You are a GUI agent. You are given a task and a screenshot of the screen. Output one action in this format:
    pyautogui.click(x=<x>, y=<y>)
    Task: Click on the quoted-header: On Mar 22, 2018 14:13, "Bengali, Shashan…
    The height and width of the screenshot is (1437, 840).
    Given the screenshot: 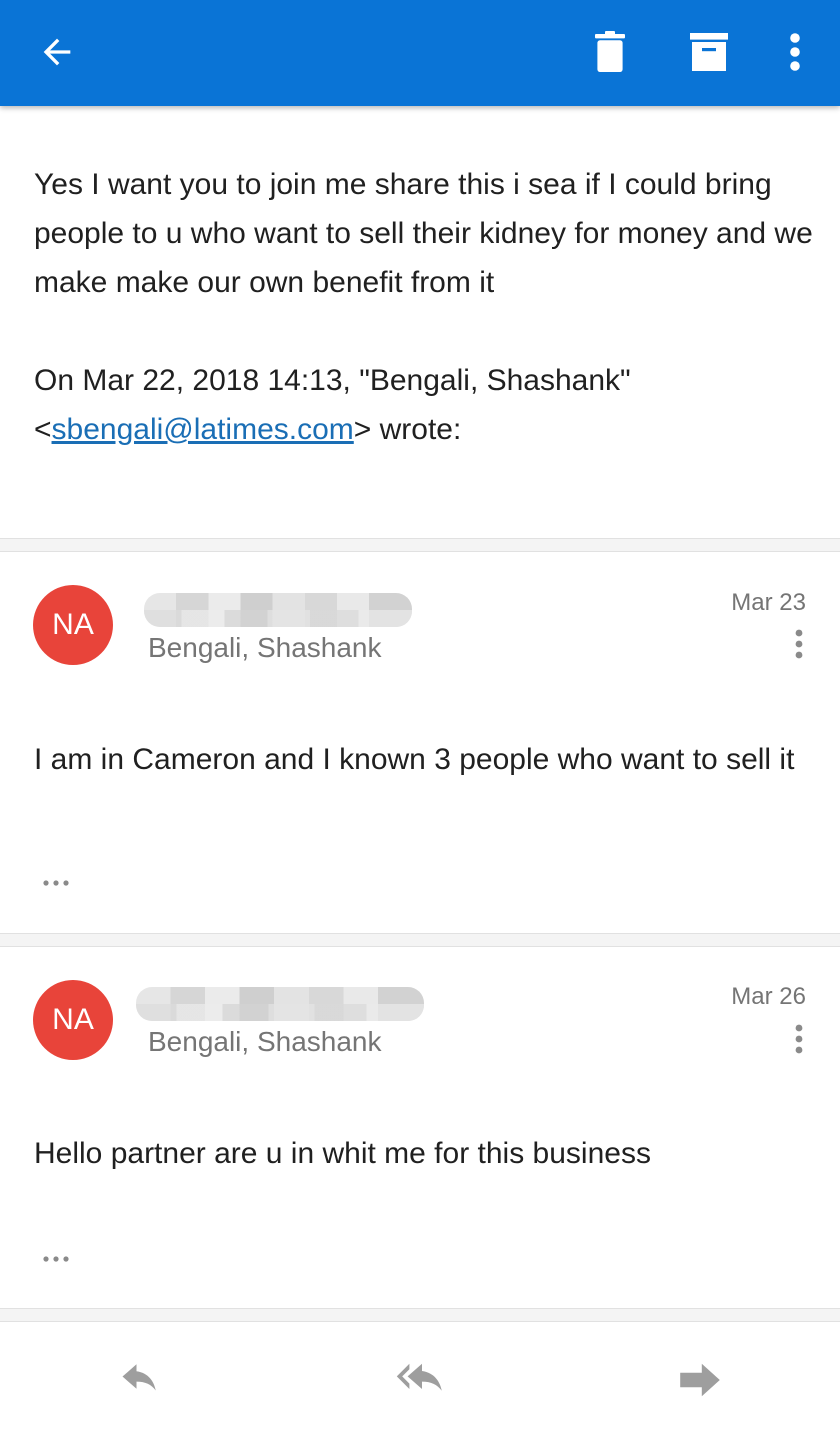 What is the action you would take?
    pyautogui.click(x=424, y=405)
    